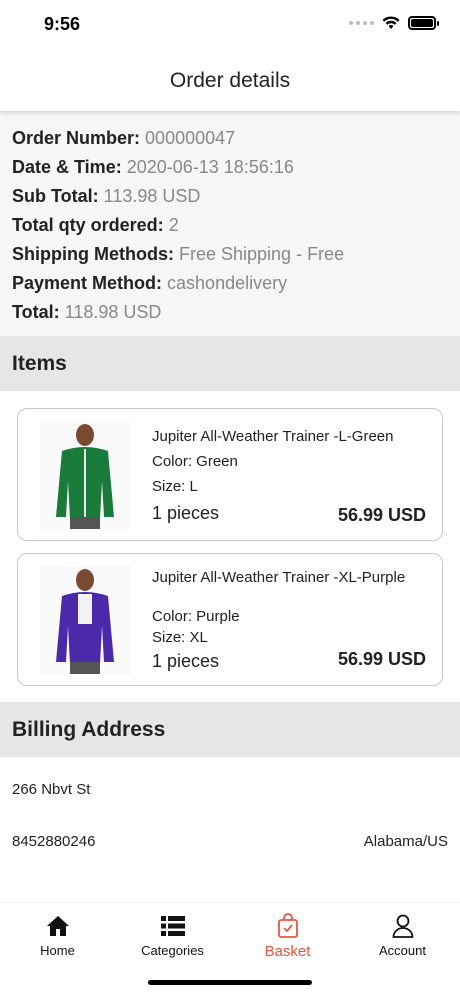 The image size is (460, 996). I want to click on tab-home: Home, so click(57, 935).